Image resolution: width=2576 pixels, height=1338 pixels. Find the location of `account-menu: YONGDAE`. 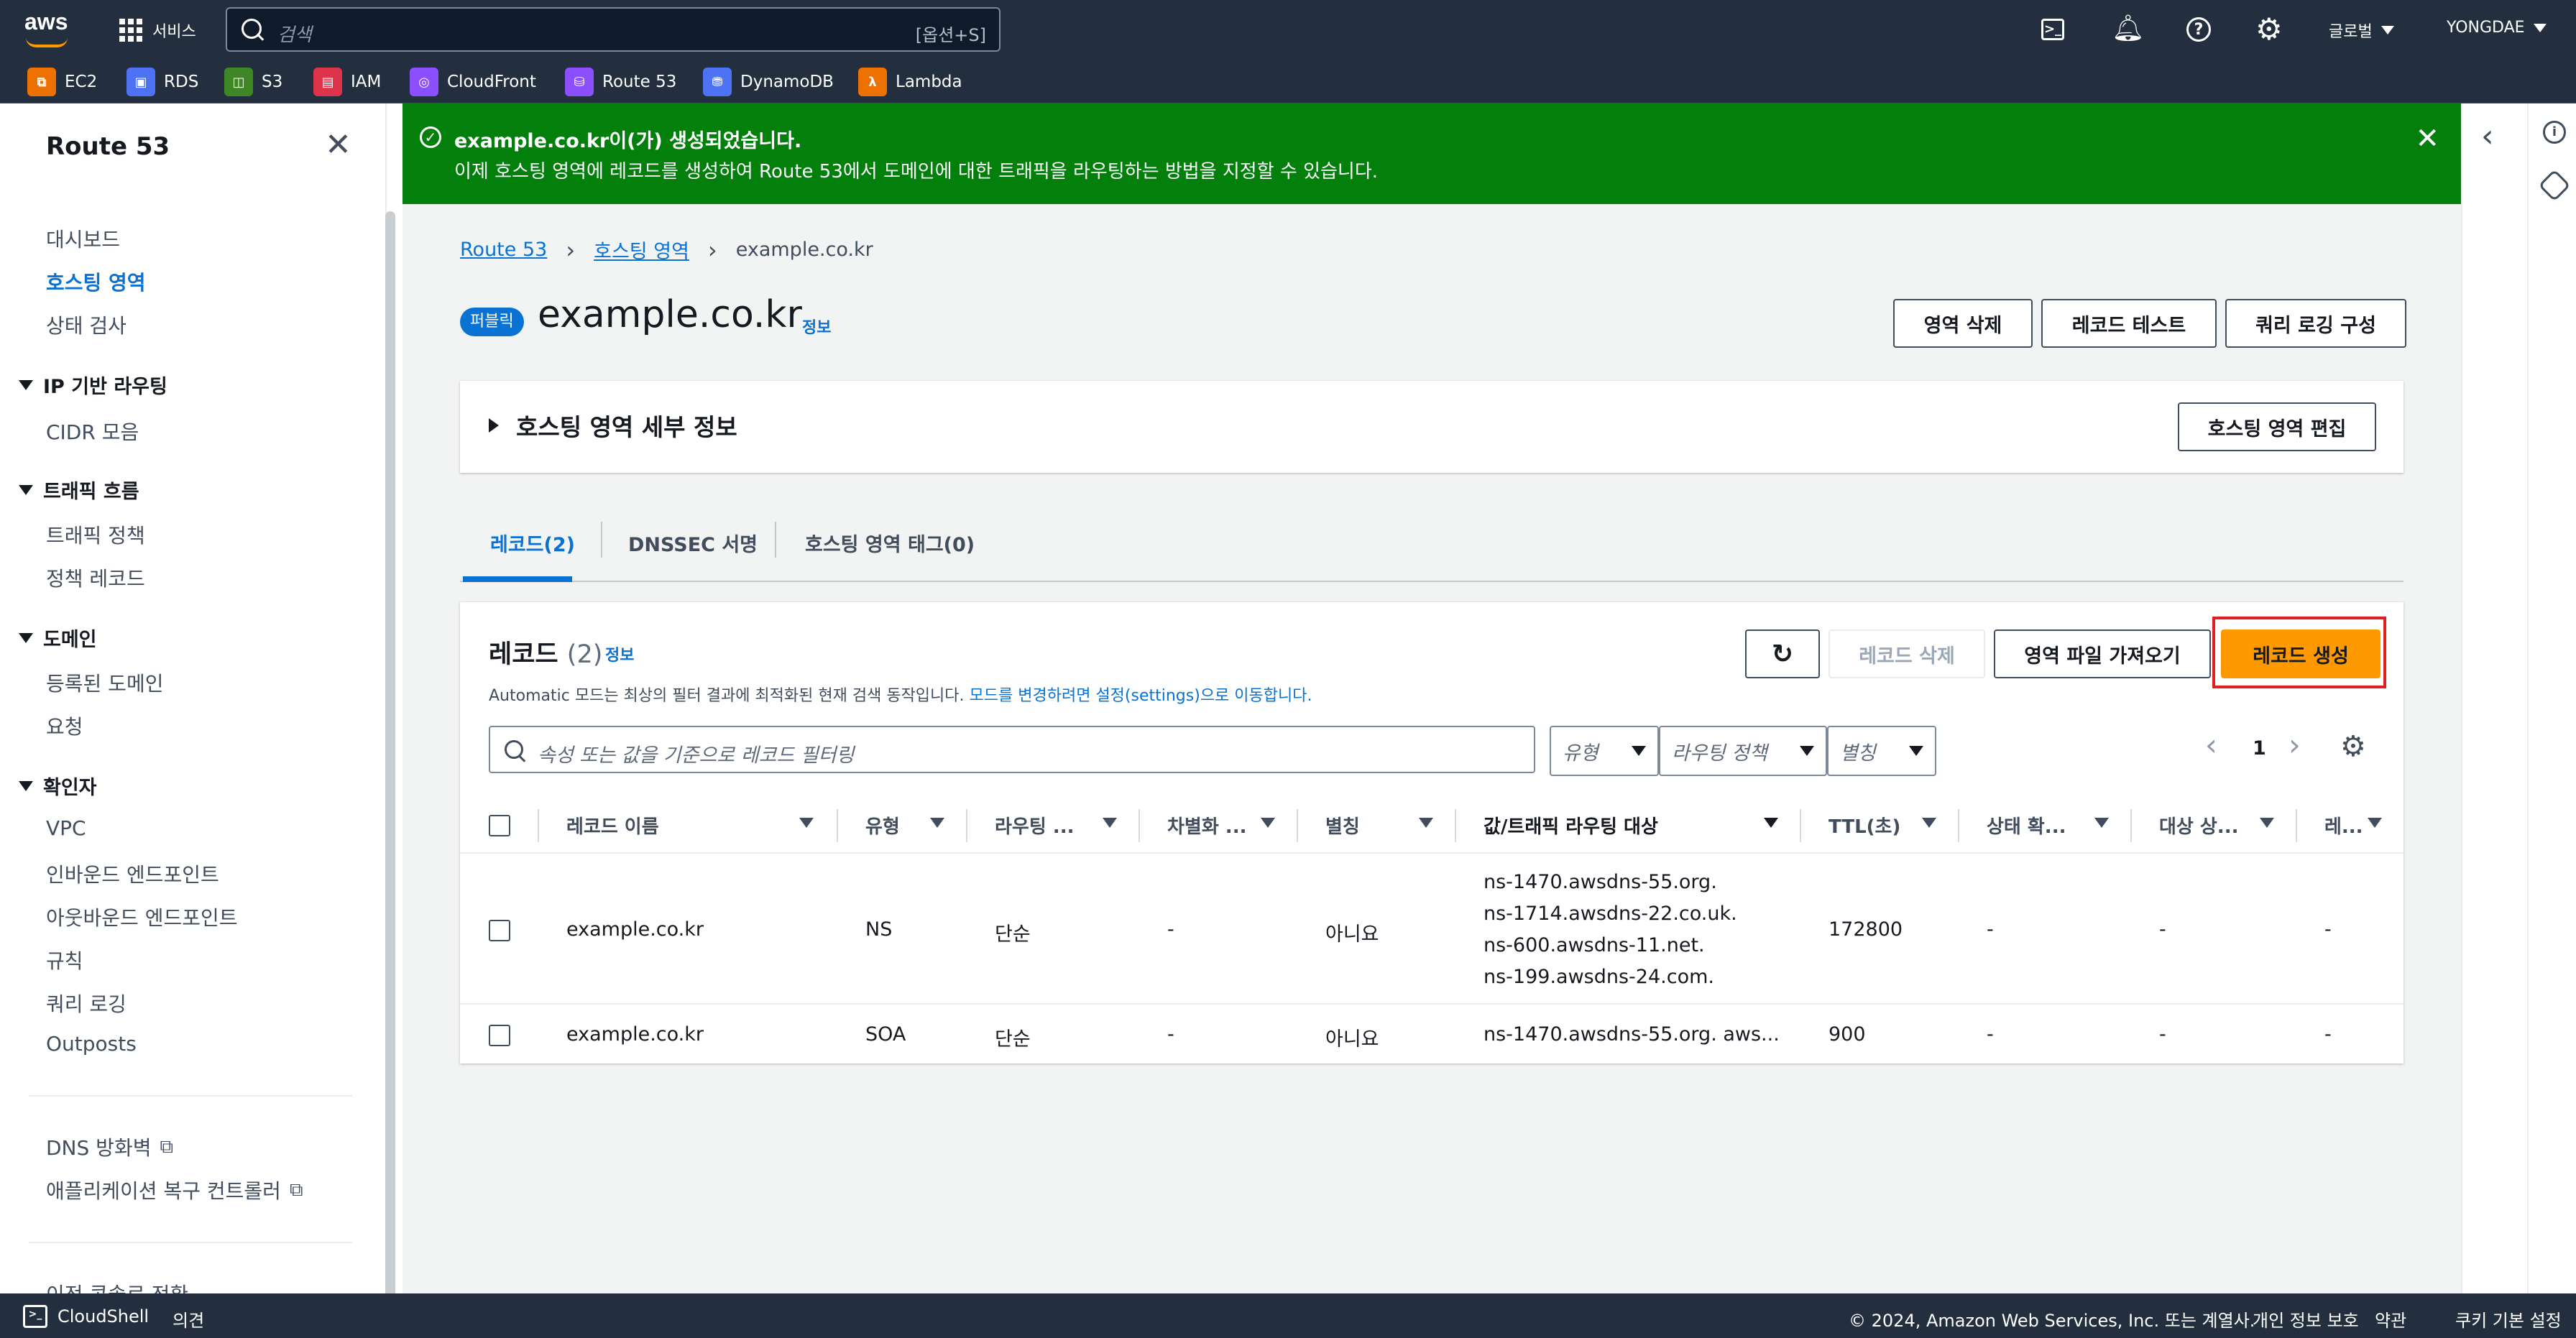

account-menu: YONGDAE is located at coordinates (2497, 28).